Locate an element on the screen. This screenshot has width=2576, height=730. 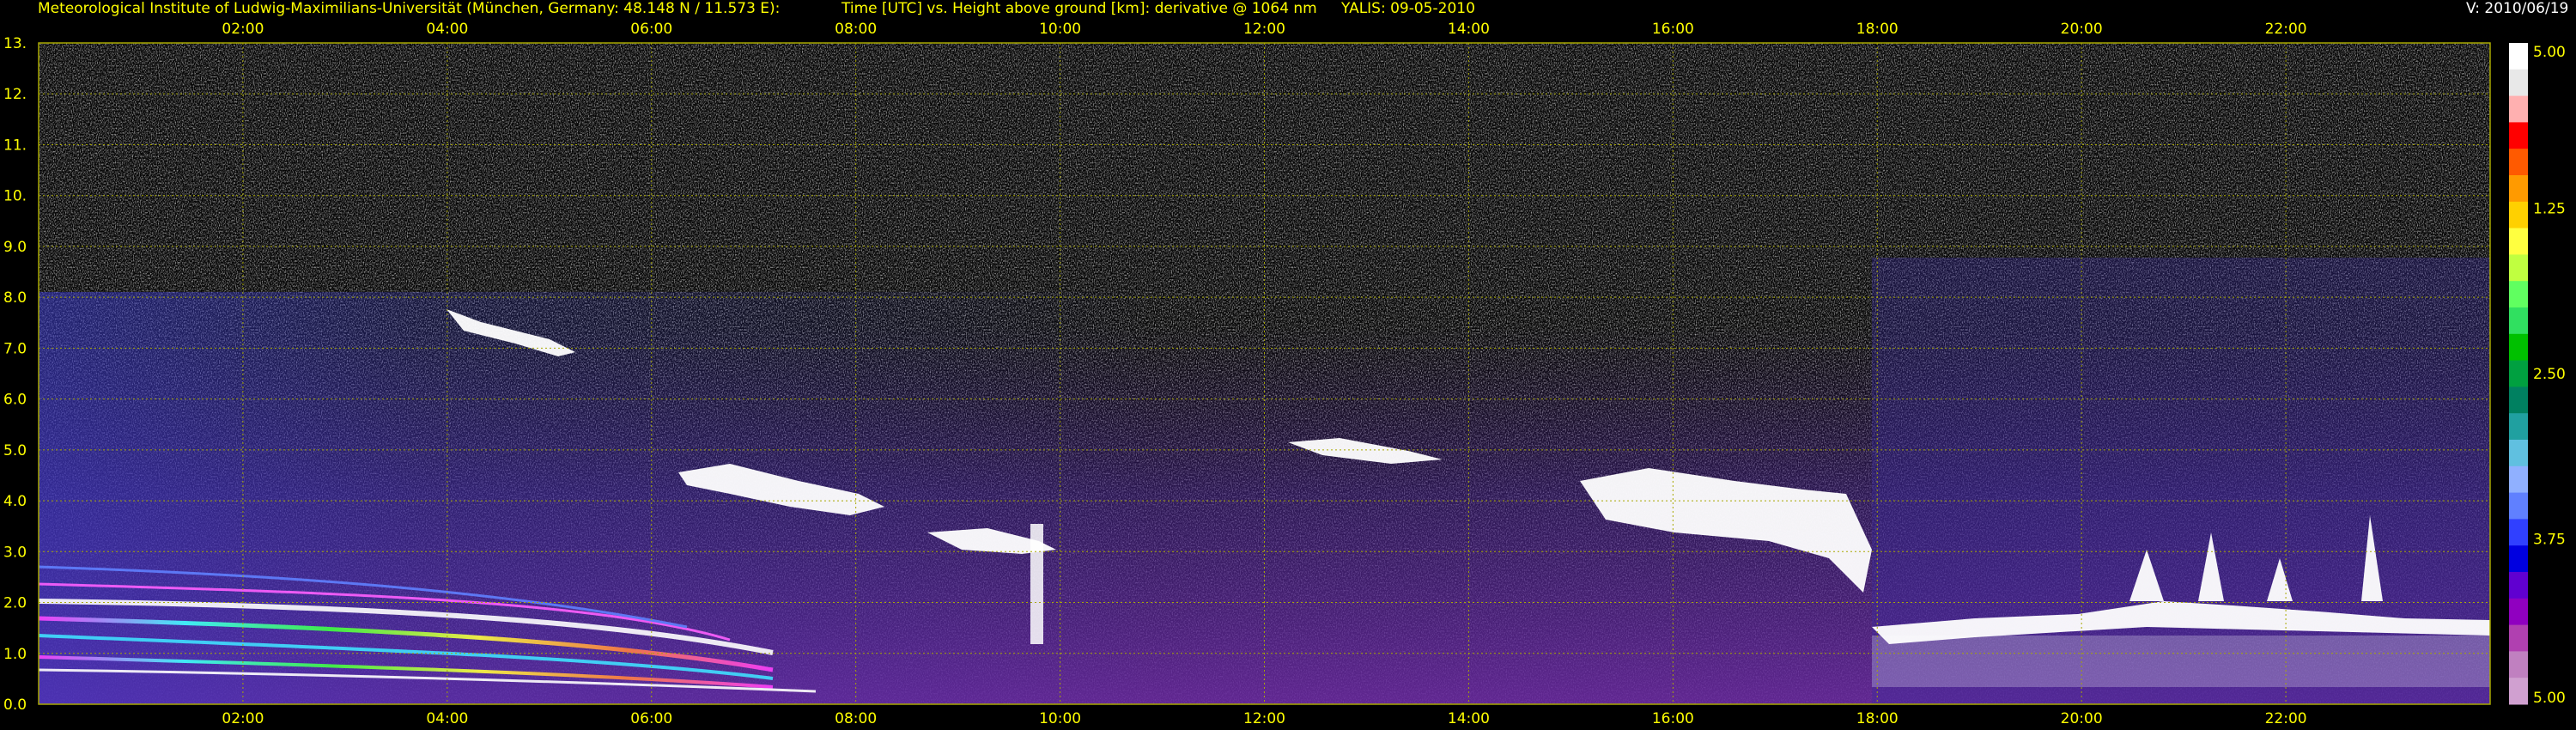
colorbar-label: 3.75 is located at coordinates (2550, 540).